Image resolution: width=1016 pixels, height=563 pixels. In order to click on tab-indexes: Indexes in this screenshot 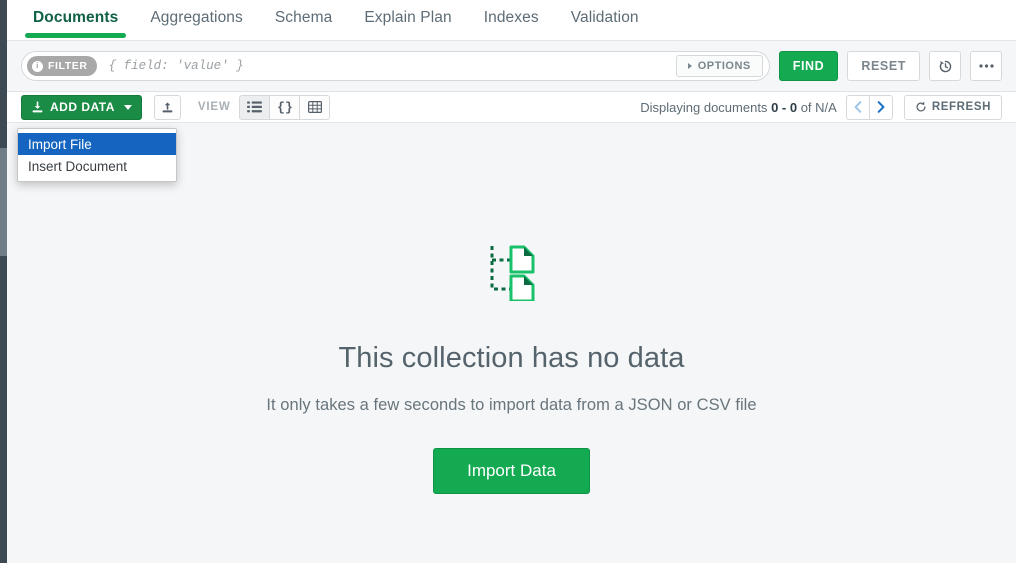, I will do `click(511, 20)`.